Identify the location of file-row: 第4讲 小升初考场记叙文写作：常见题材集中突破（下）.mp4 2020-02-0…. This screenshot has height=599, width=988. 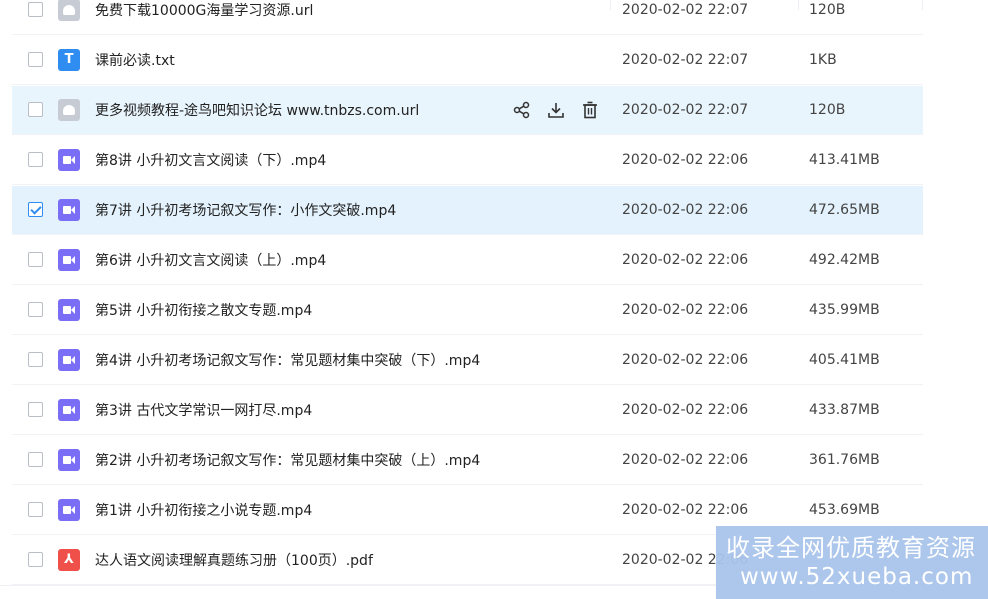
(467, 360).